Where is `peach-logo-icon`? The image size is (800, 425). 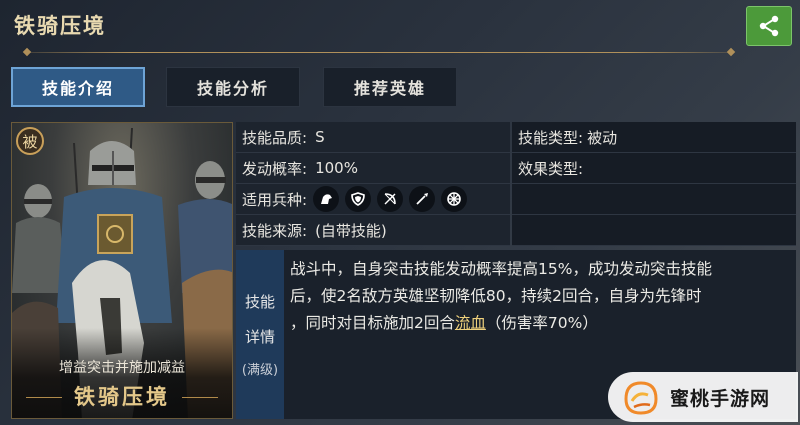
peach-logo-icon is located at coordinates (641, 398).